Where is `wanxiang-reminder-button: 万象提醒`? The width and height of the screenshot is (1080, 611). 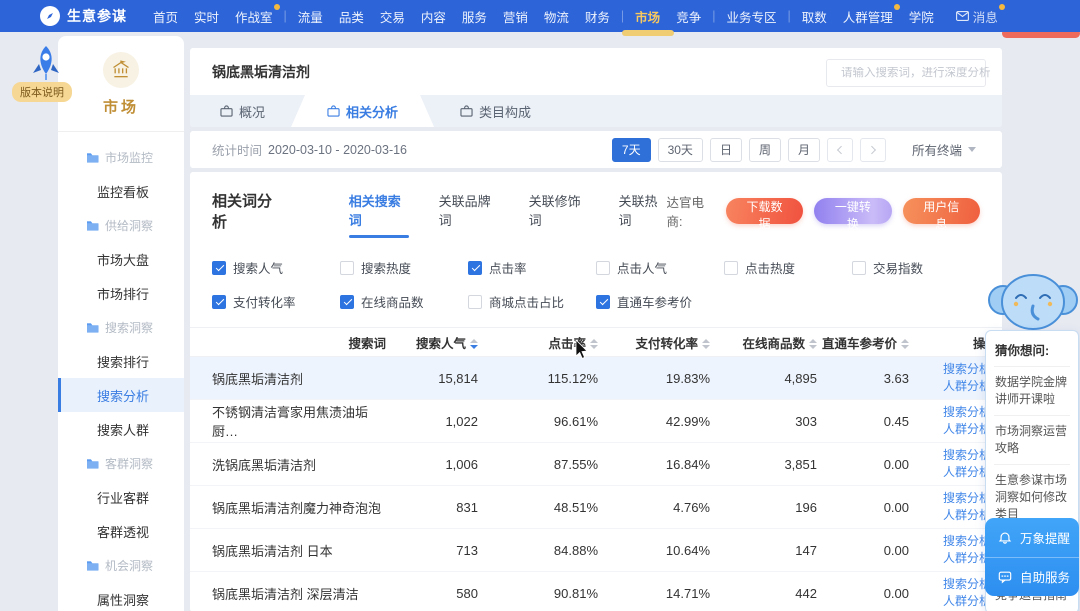
wanxiang-reminder-button: 万象提醒 is located at coordinates (1032, 537).